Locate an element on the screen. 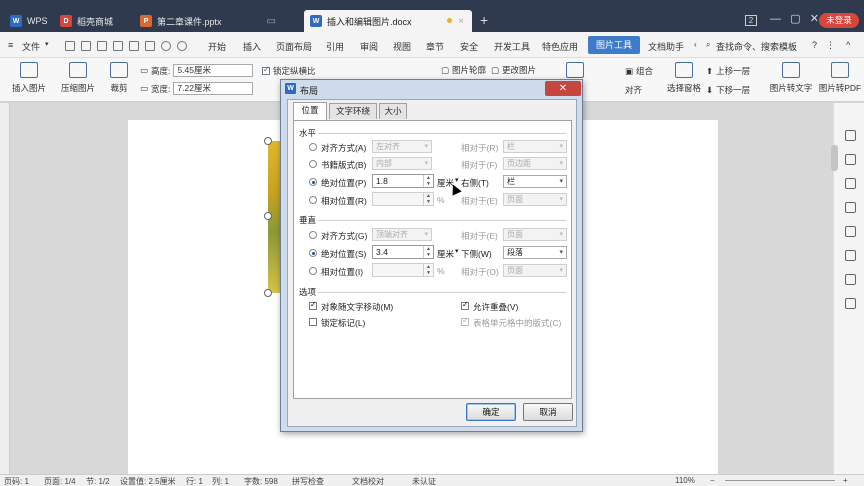 Image resolution: width=864 pixels, height=486 pixels. lock-anchor-checkbox is located at coordinates (313, 322).